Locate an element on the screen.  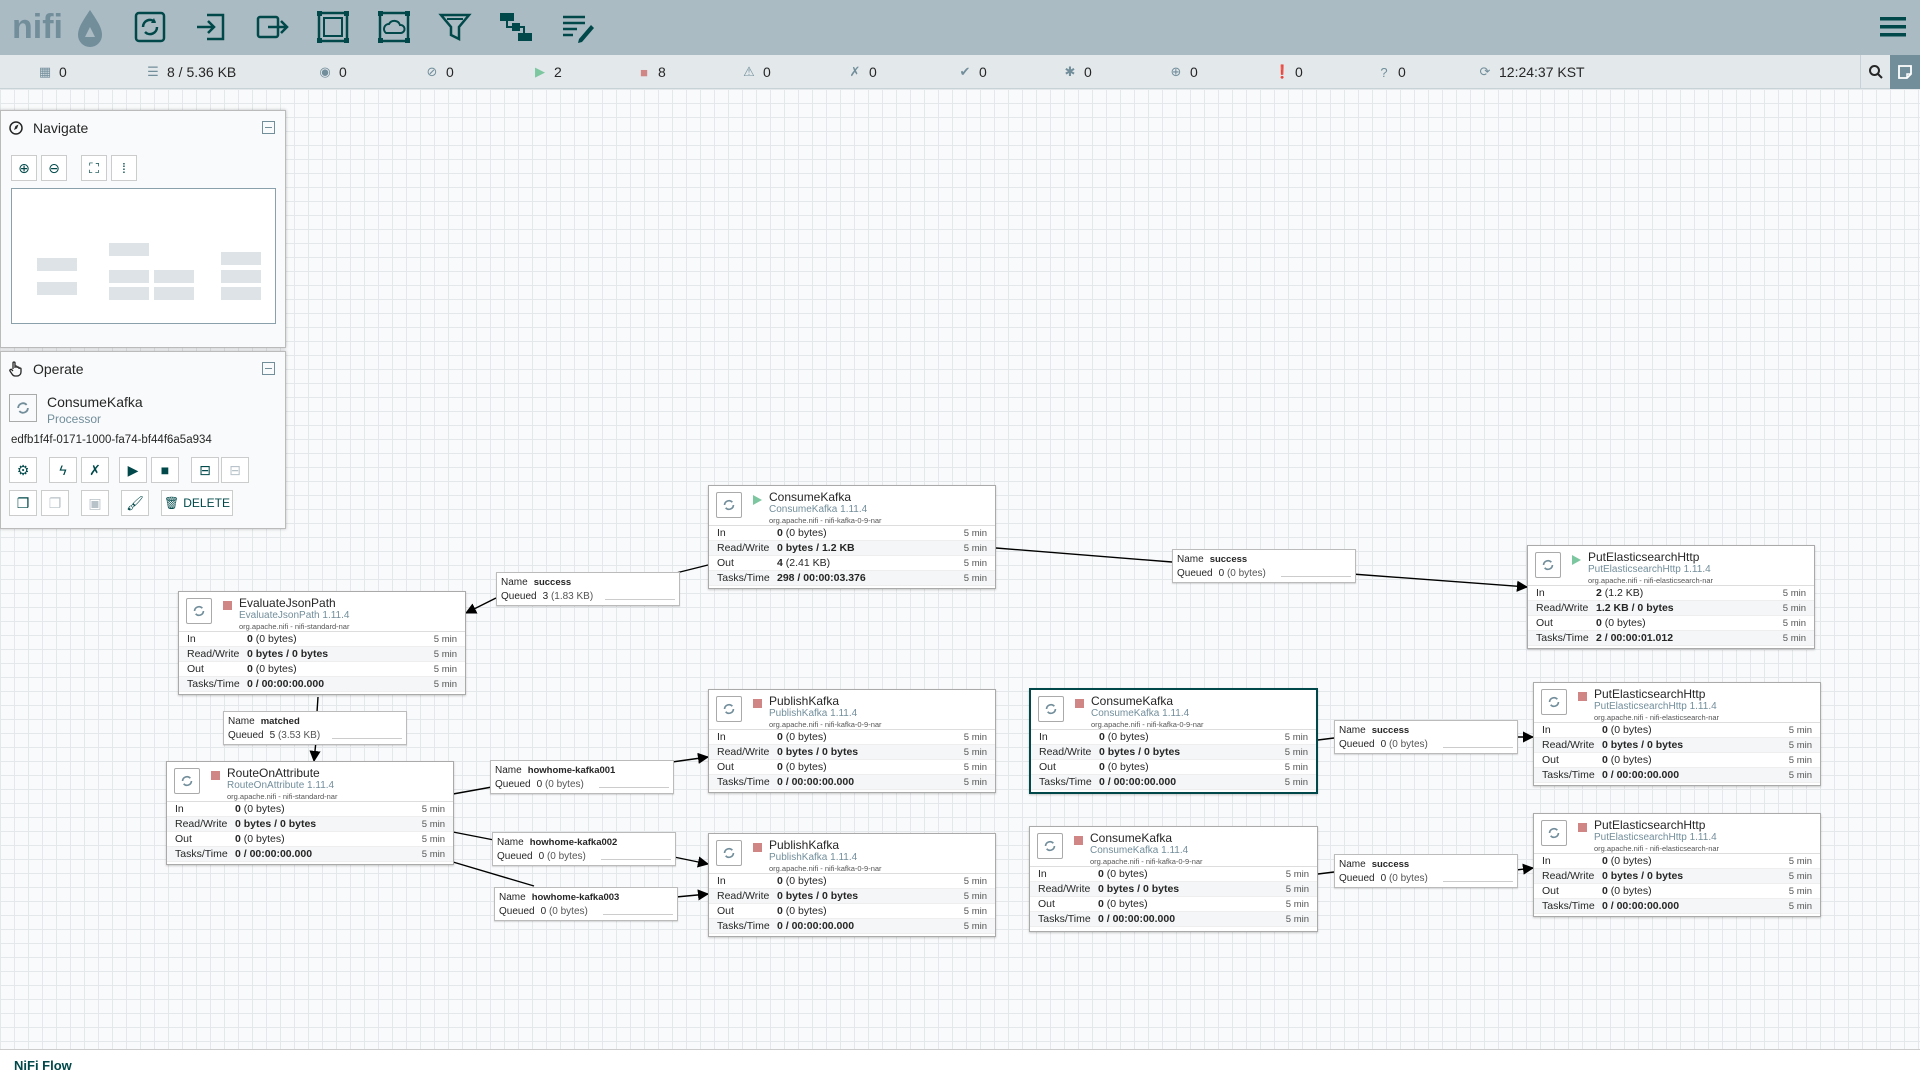
copy-icon: ❐ is located at coordinates (23, 502).